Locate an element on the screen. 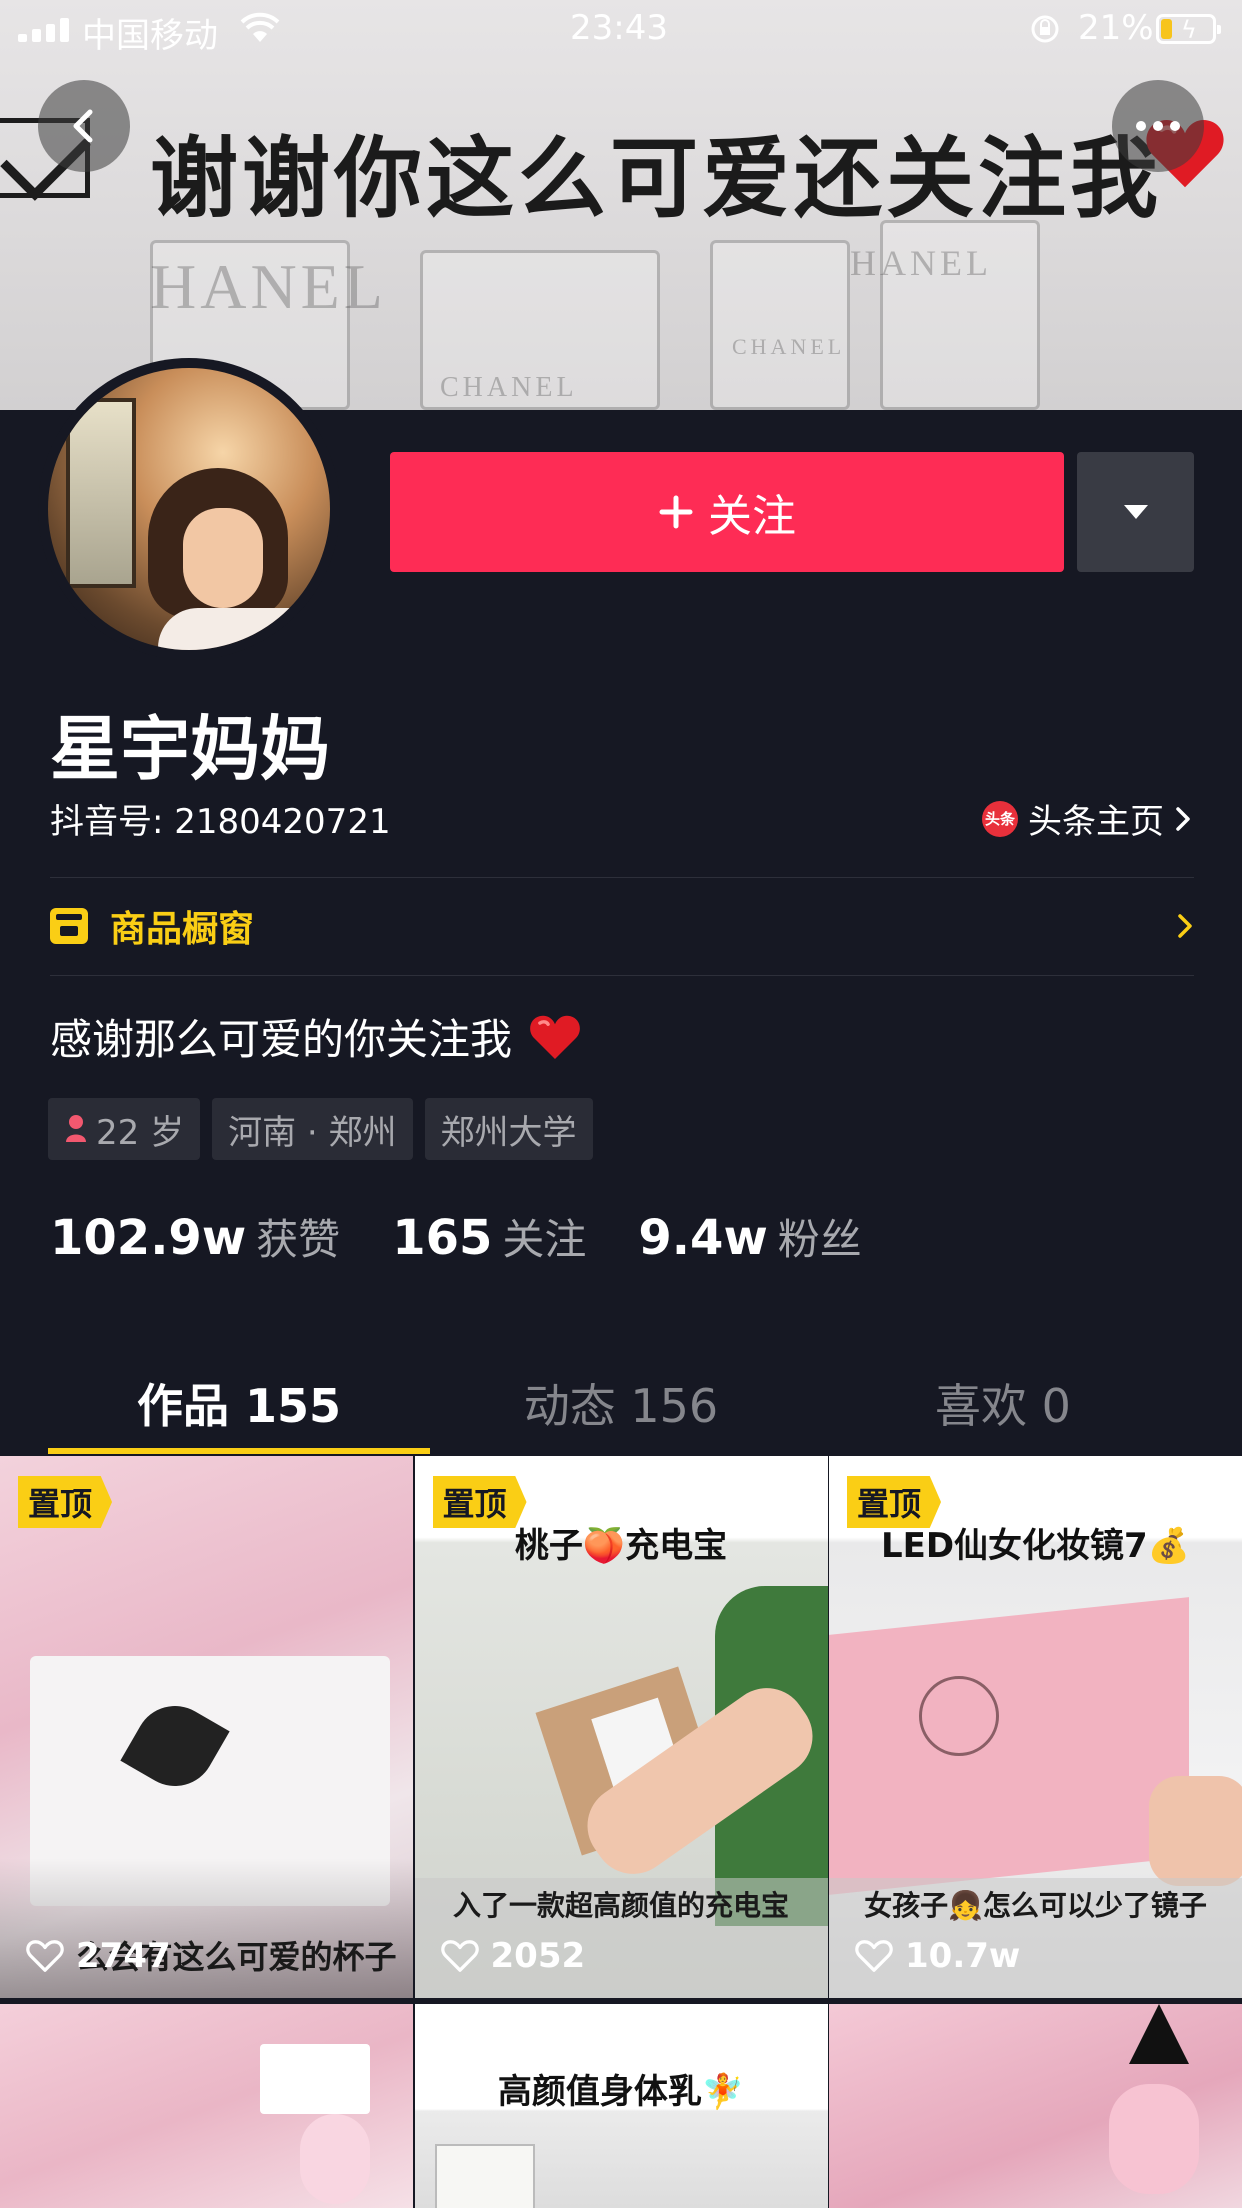 The image size is (1242, 2208). cover-title: 谢谢你这么可爱还关注我 is located at coordinates (656, 178).